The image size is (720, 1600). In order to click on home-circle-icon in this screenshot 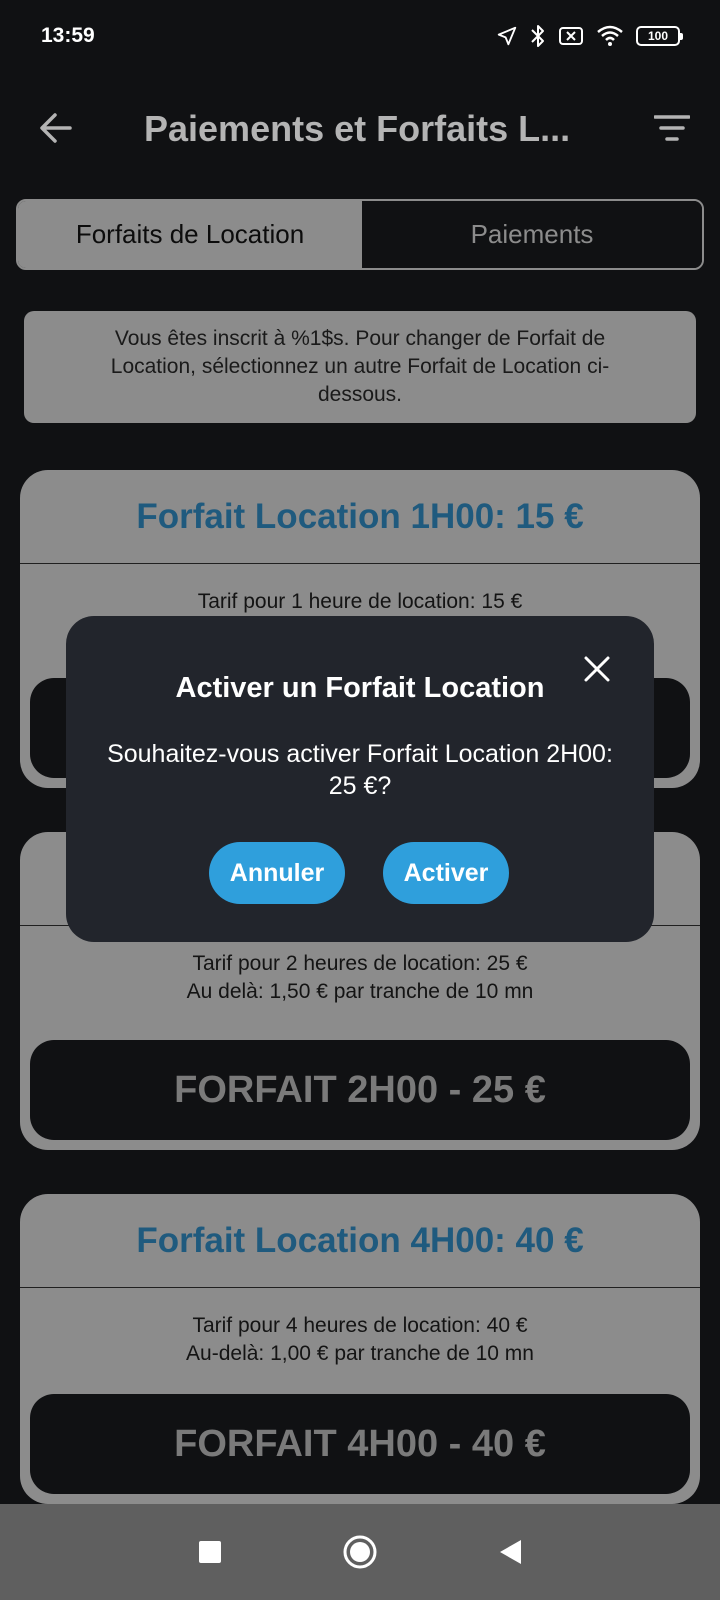, I will do `click(360, 1554)`.